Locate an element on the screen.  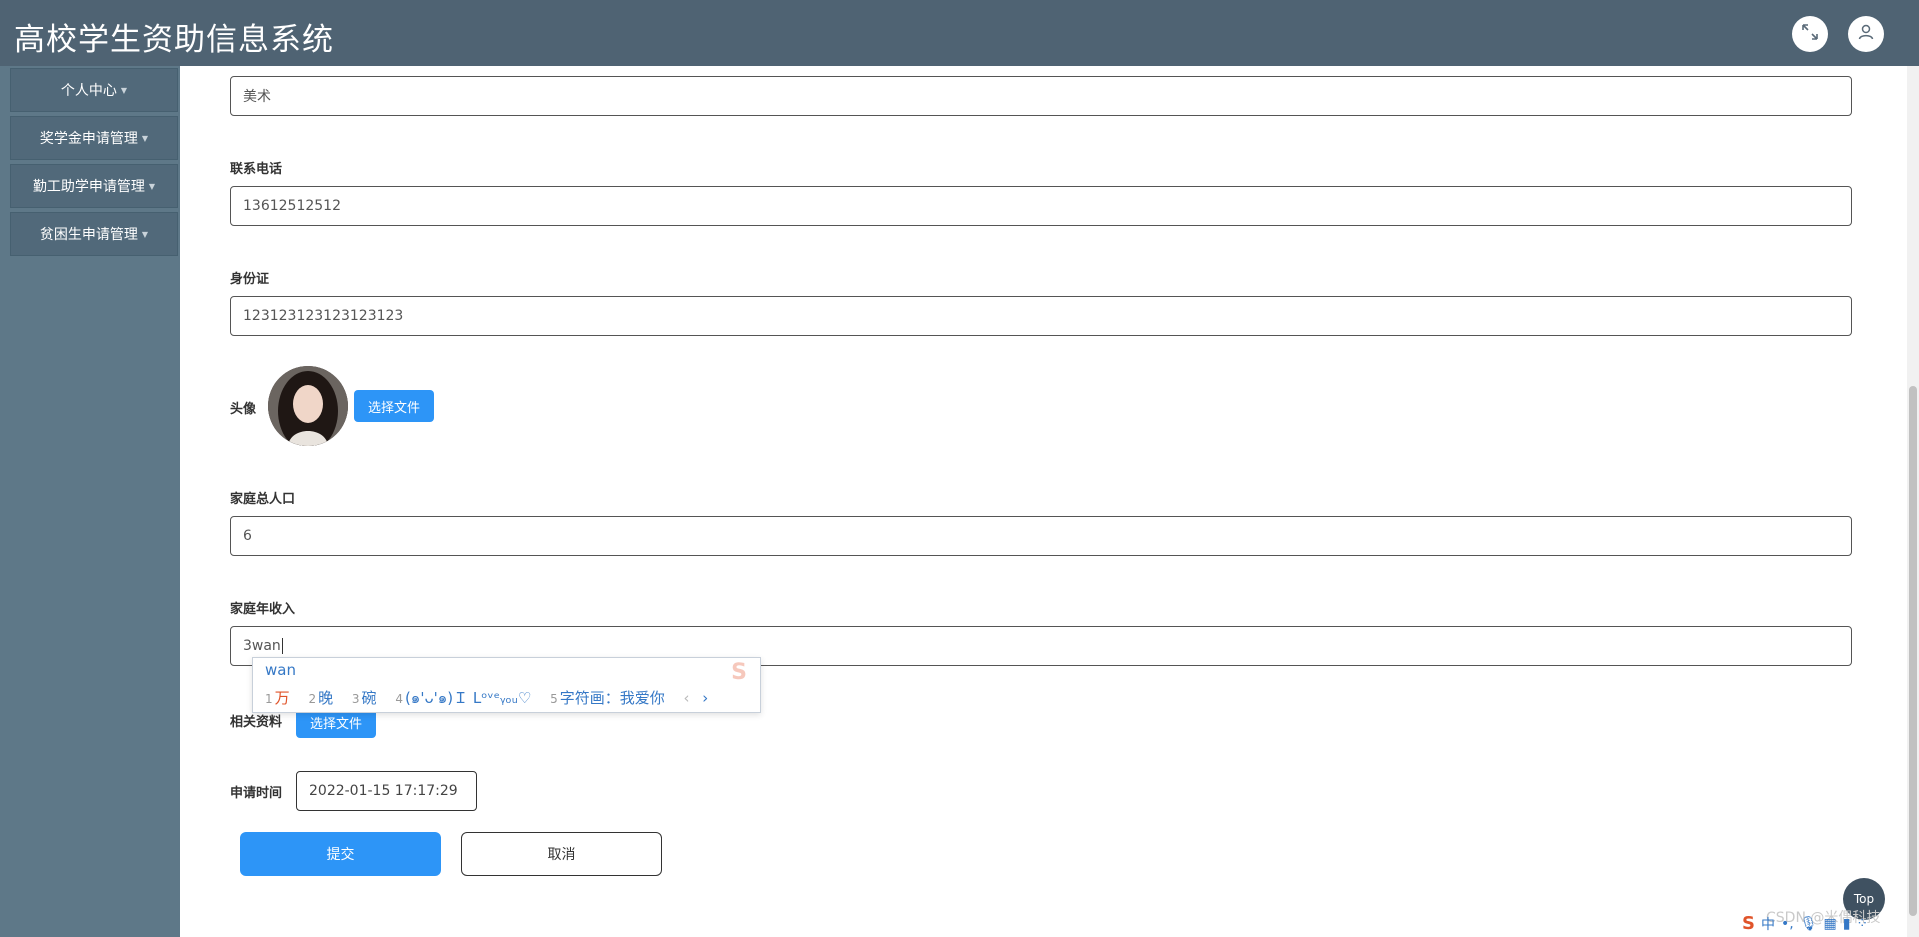
microphone-icon: 🎙 is located at coordinates (1809, 924).